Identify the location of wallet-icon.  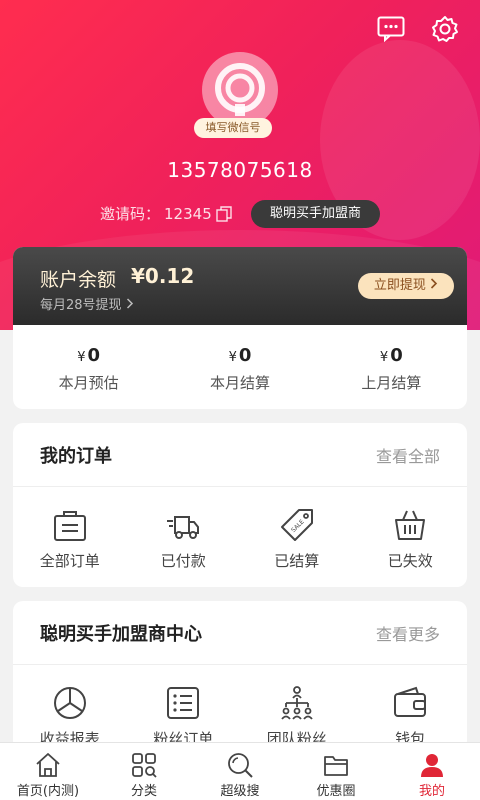
(410, 701).